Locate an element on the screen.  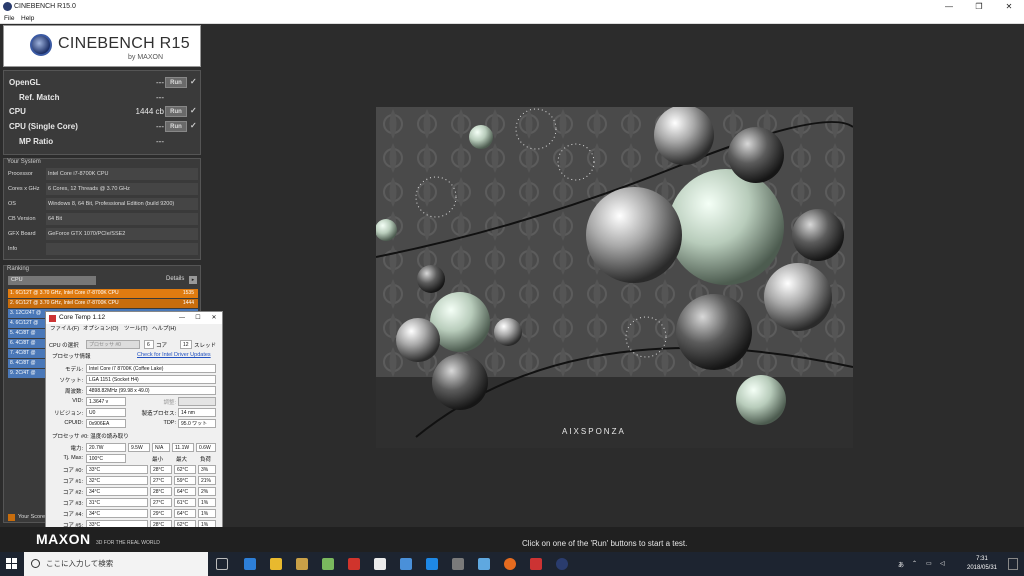
cinebench-taskbar-icon is located at coordinates (562, 564).